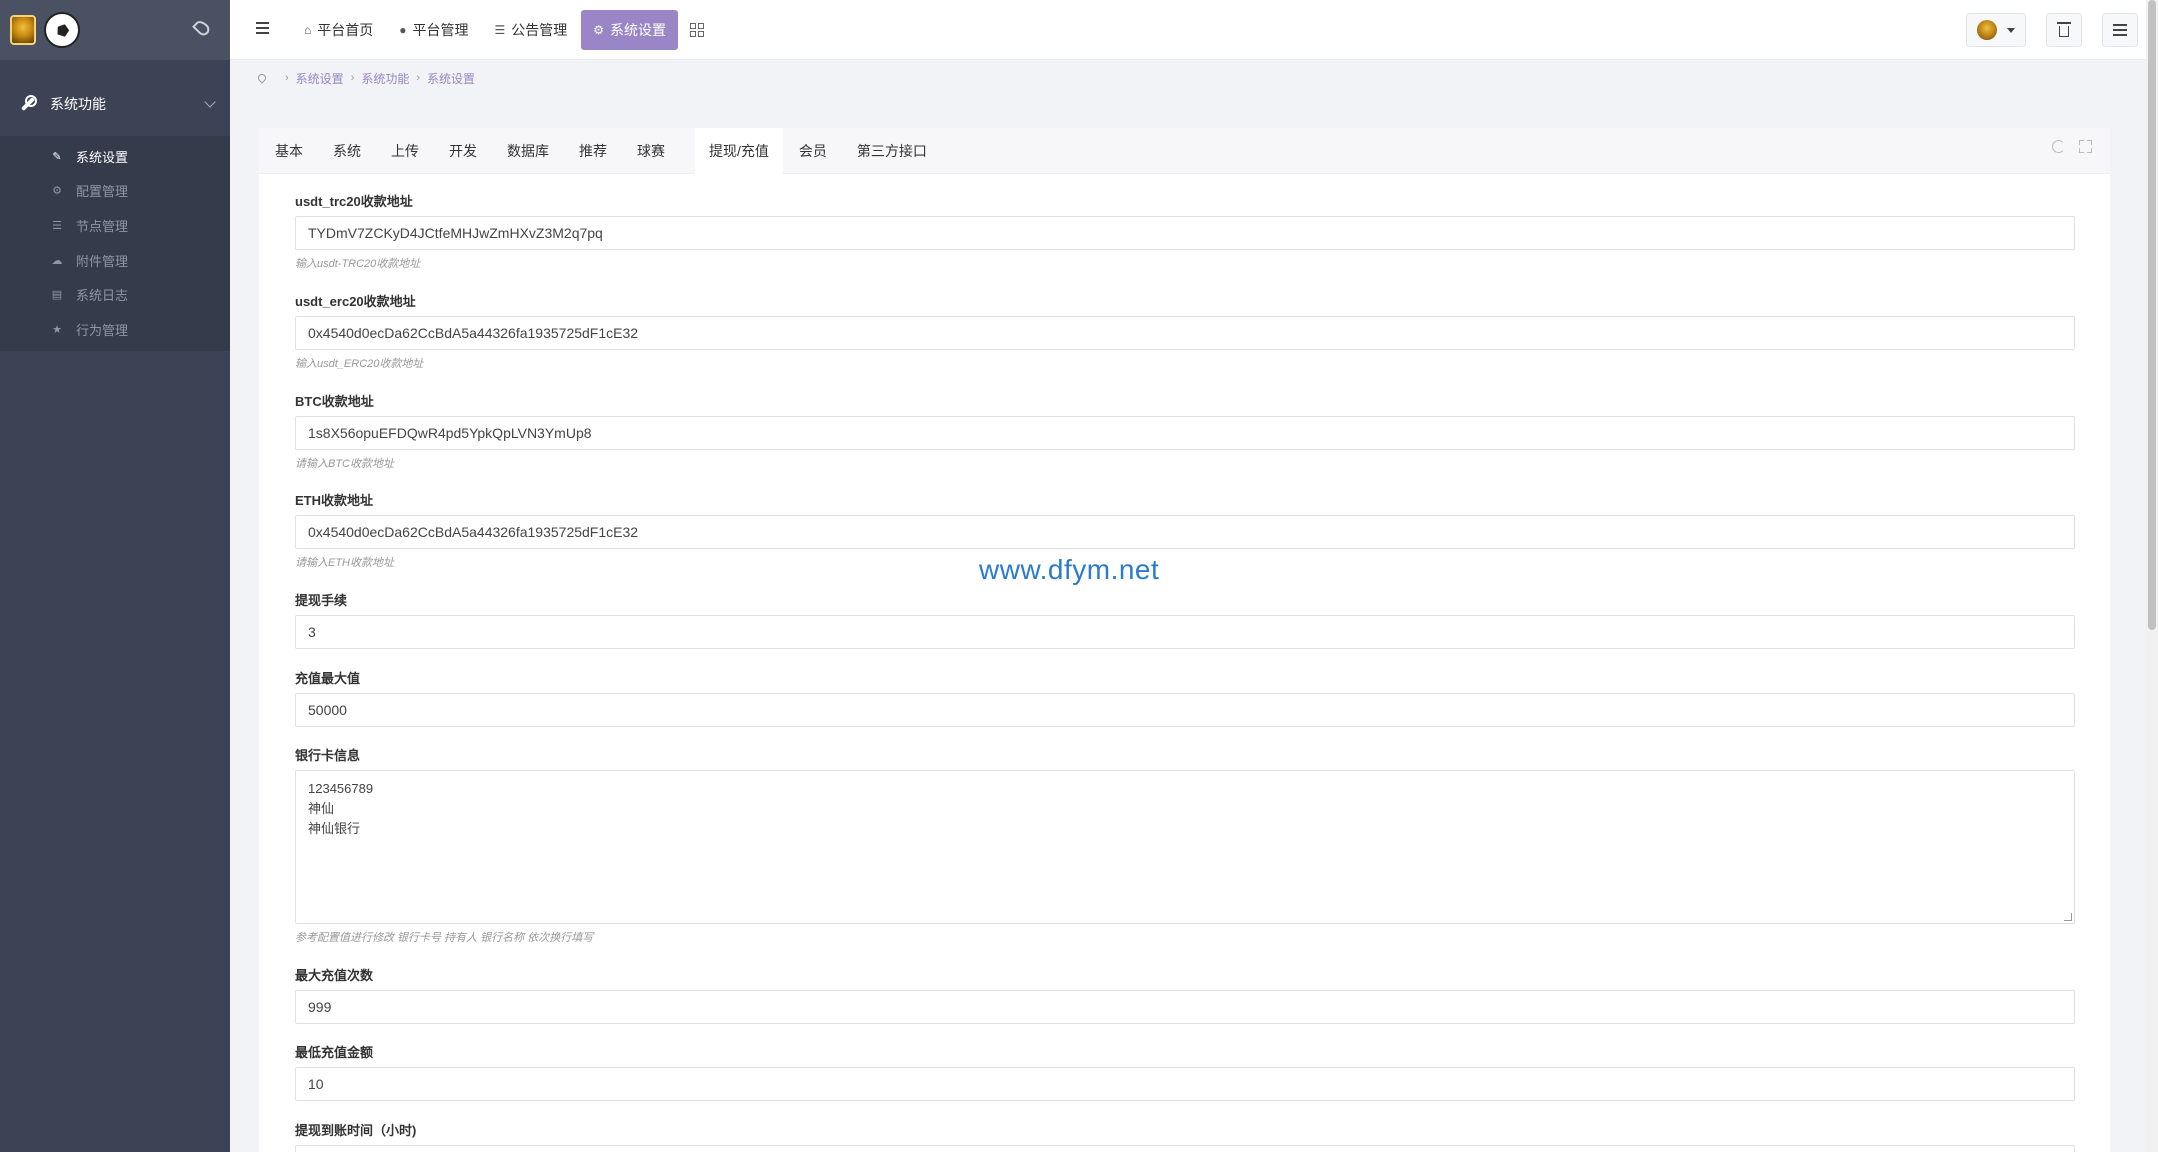 The height and width of the screenshot is (1152, 2158). I want to click on field-max-recharge: 充值最大值 50000, so click(1185, 699).